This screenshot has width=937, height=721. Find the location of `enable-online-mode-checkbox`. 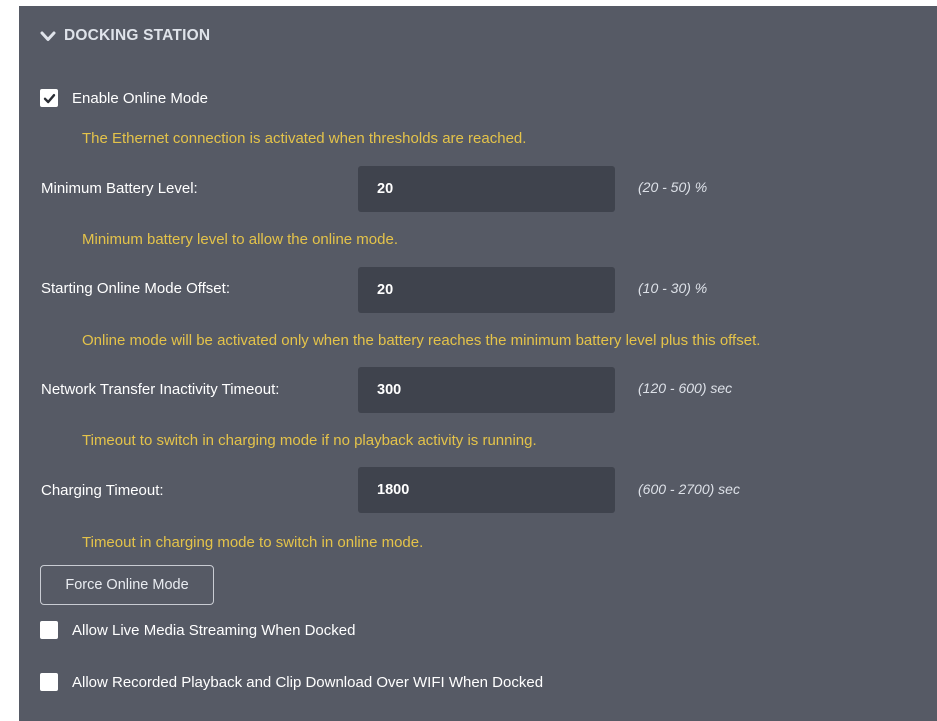

enable-online-mode-checkbox is located at coordinates (49, 98).